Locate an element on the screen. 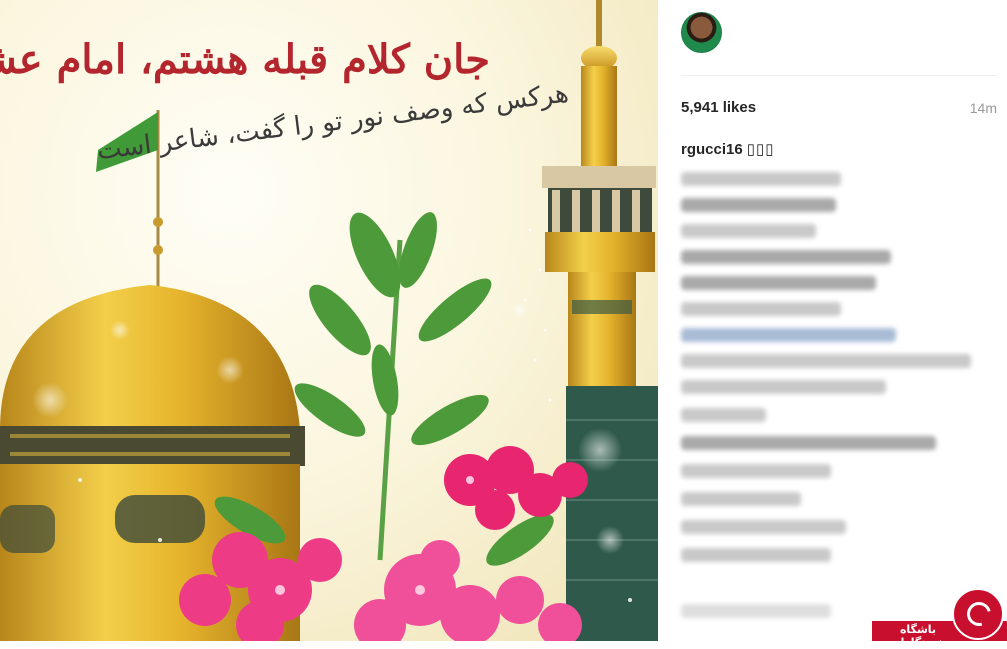  likes-count: 5,941 likes is located at coordinates (718, 107).